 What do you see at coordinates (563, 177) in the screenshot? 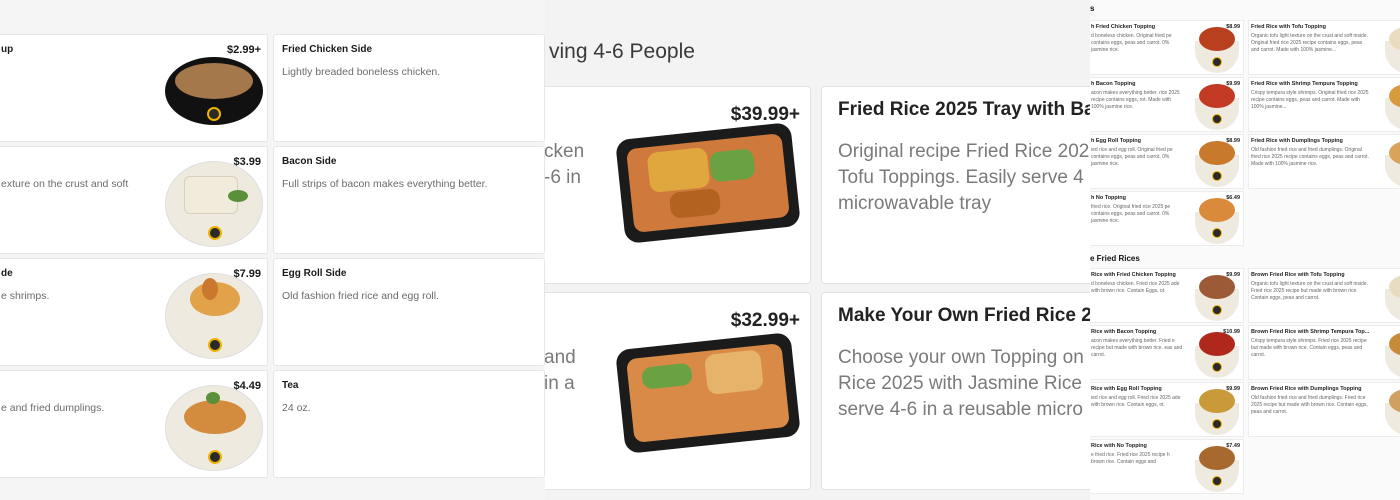
I see `cut-description-line: -6 in` at bounding box center [563, 177].